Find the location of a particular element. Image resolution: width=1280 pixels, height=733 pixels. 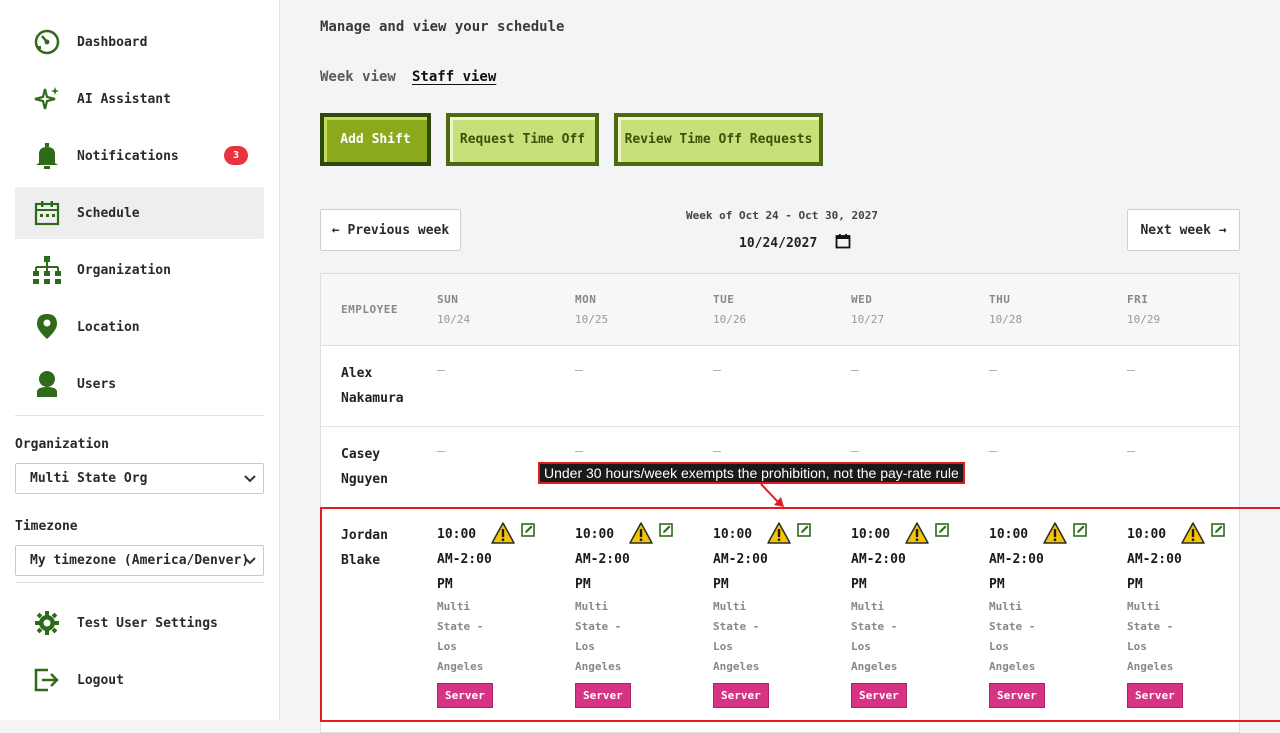

sidebar-item-ai-assistant: AI Assistant is located at coordinates (139, 99).